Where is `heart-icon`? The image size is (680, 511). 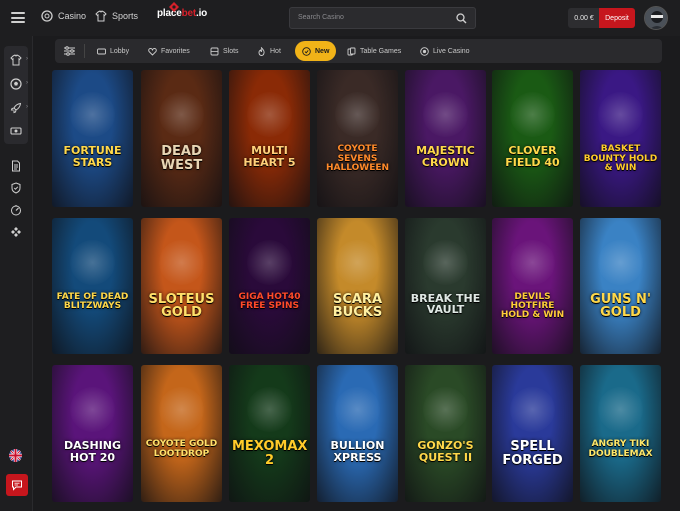
heart-icon is located at coordinates (152, 51).